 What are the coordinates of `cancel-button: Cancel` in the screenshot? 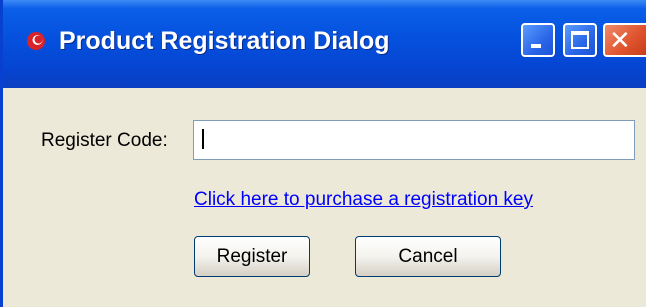 It's located at (428, 256).